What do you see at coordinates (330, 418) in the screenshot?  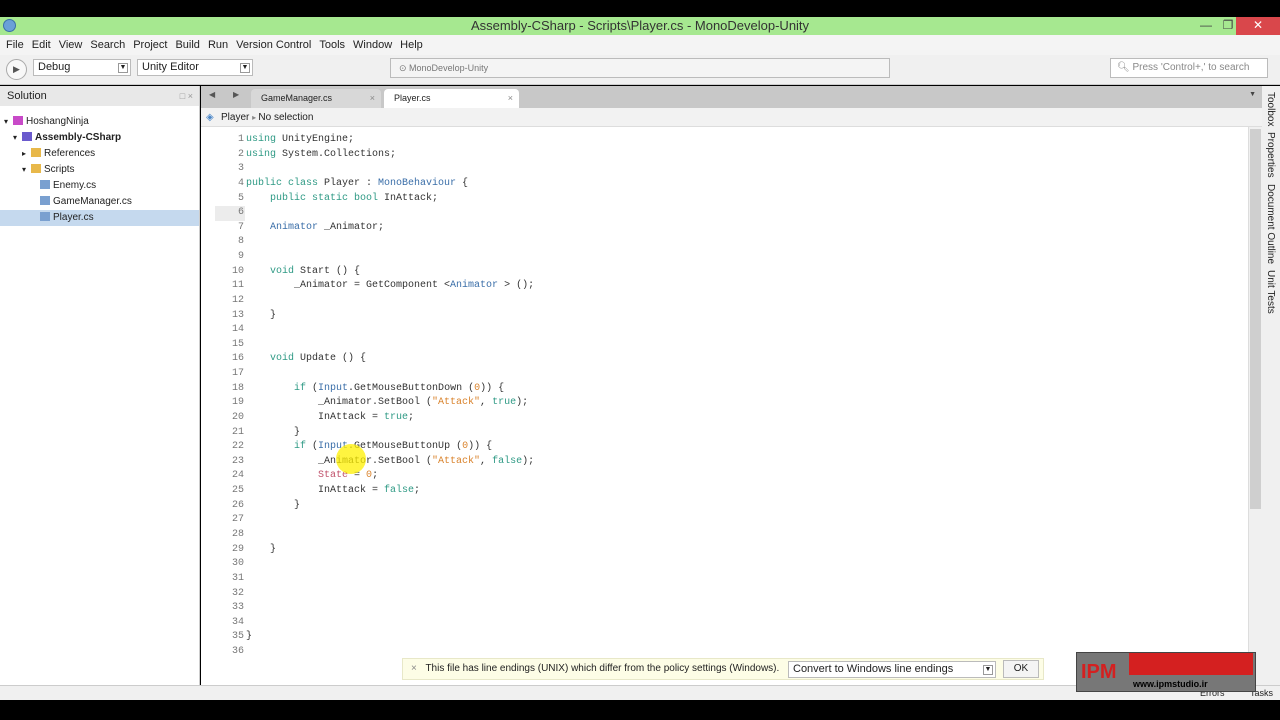 I see `code-line: InAttack = true;` at bounding box center [330, 418].